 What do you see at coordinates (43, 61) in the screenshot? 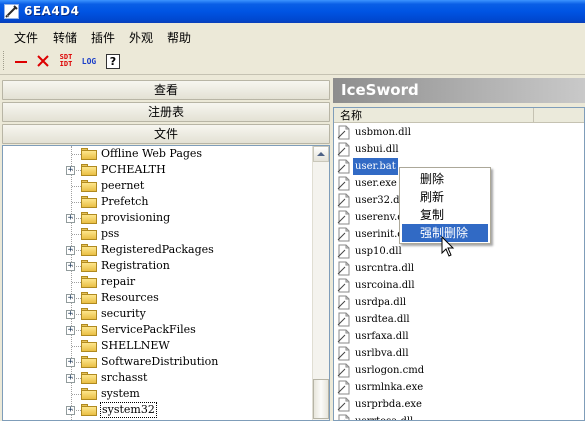
I see `close-icon` at bounding box center [43, 61].